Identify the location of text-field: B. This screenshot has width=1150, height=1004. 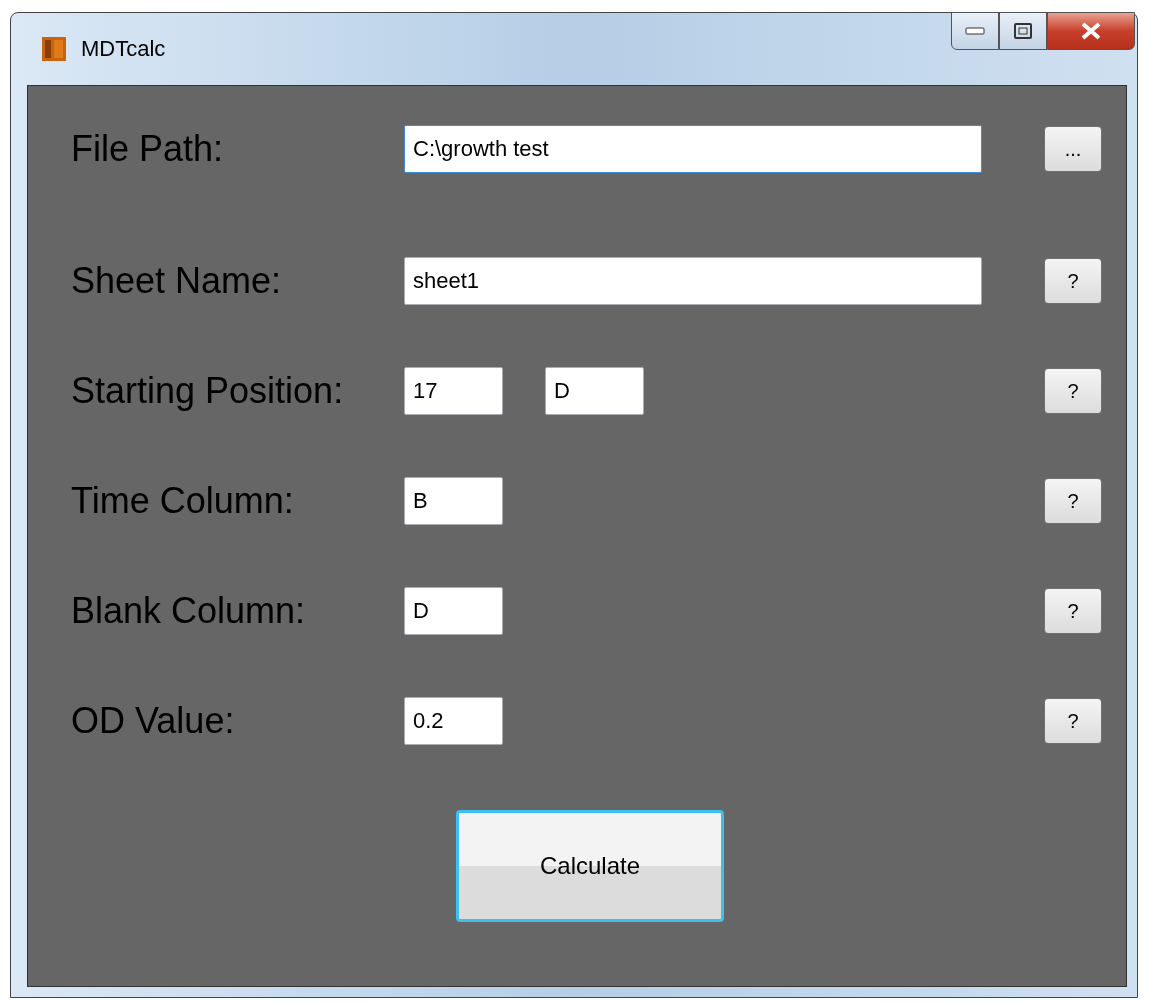
(453, 501).